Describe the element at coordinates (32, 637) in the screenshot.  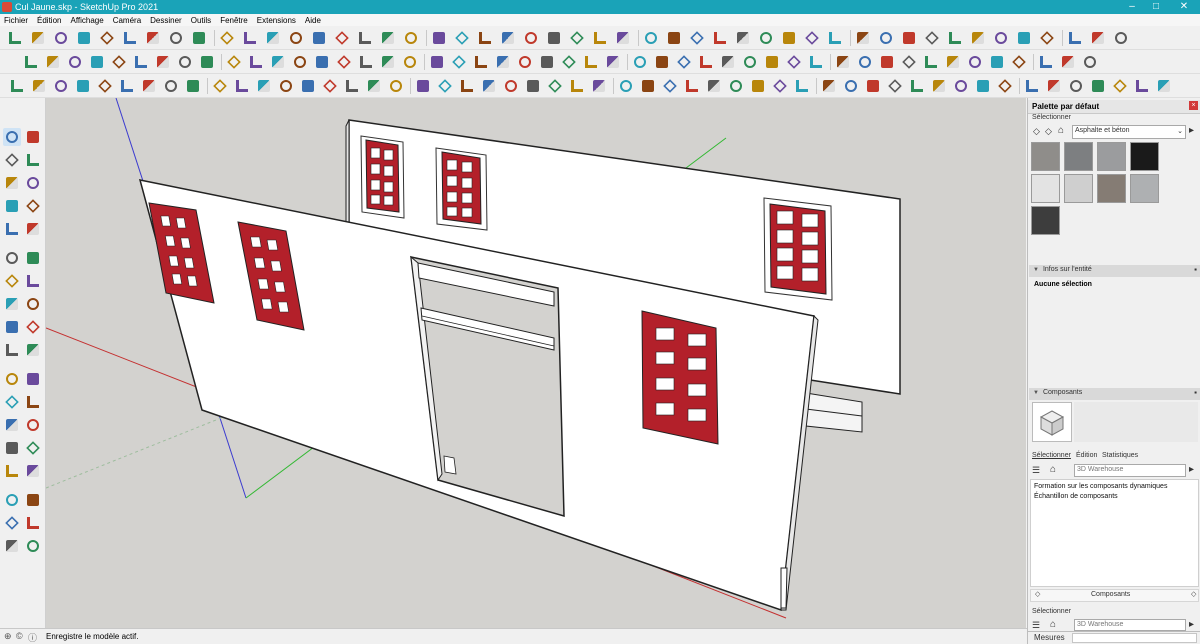
I see `info-icon: ⓘ` at that location.